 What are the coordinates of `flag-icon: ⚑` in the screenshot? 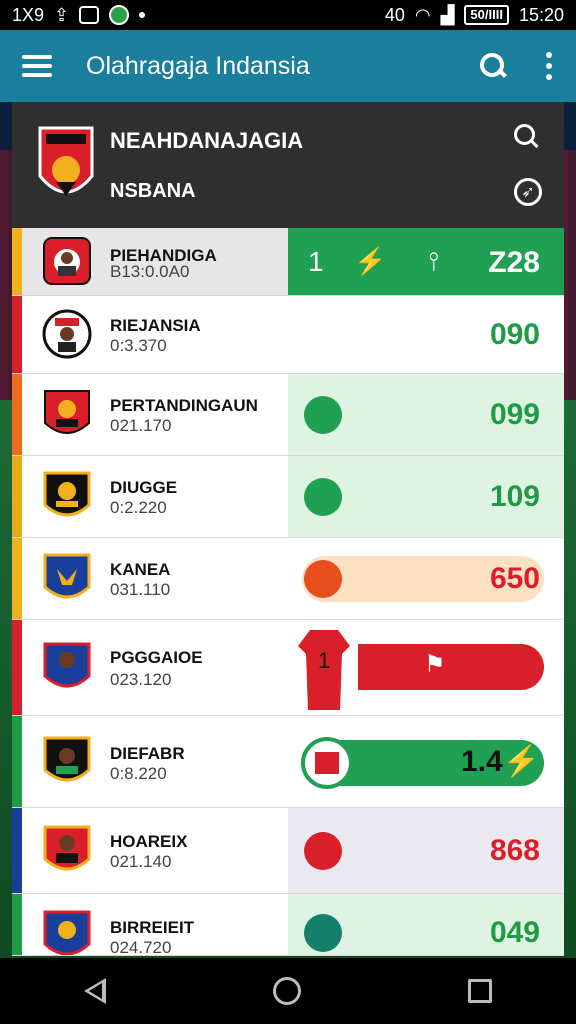 It's located at (435, 664).